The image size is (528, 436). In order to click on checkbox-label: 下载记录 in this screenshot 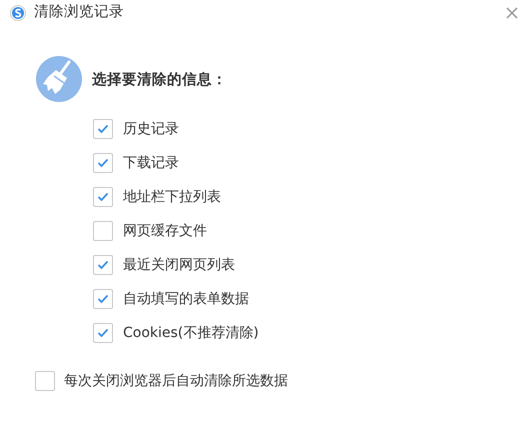, I will do `click(151, 163)`.